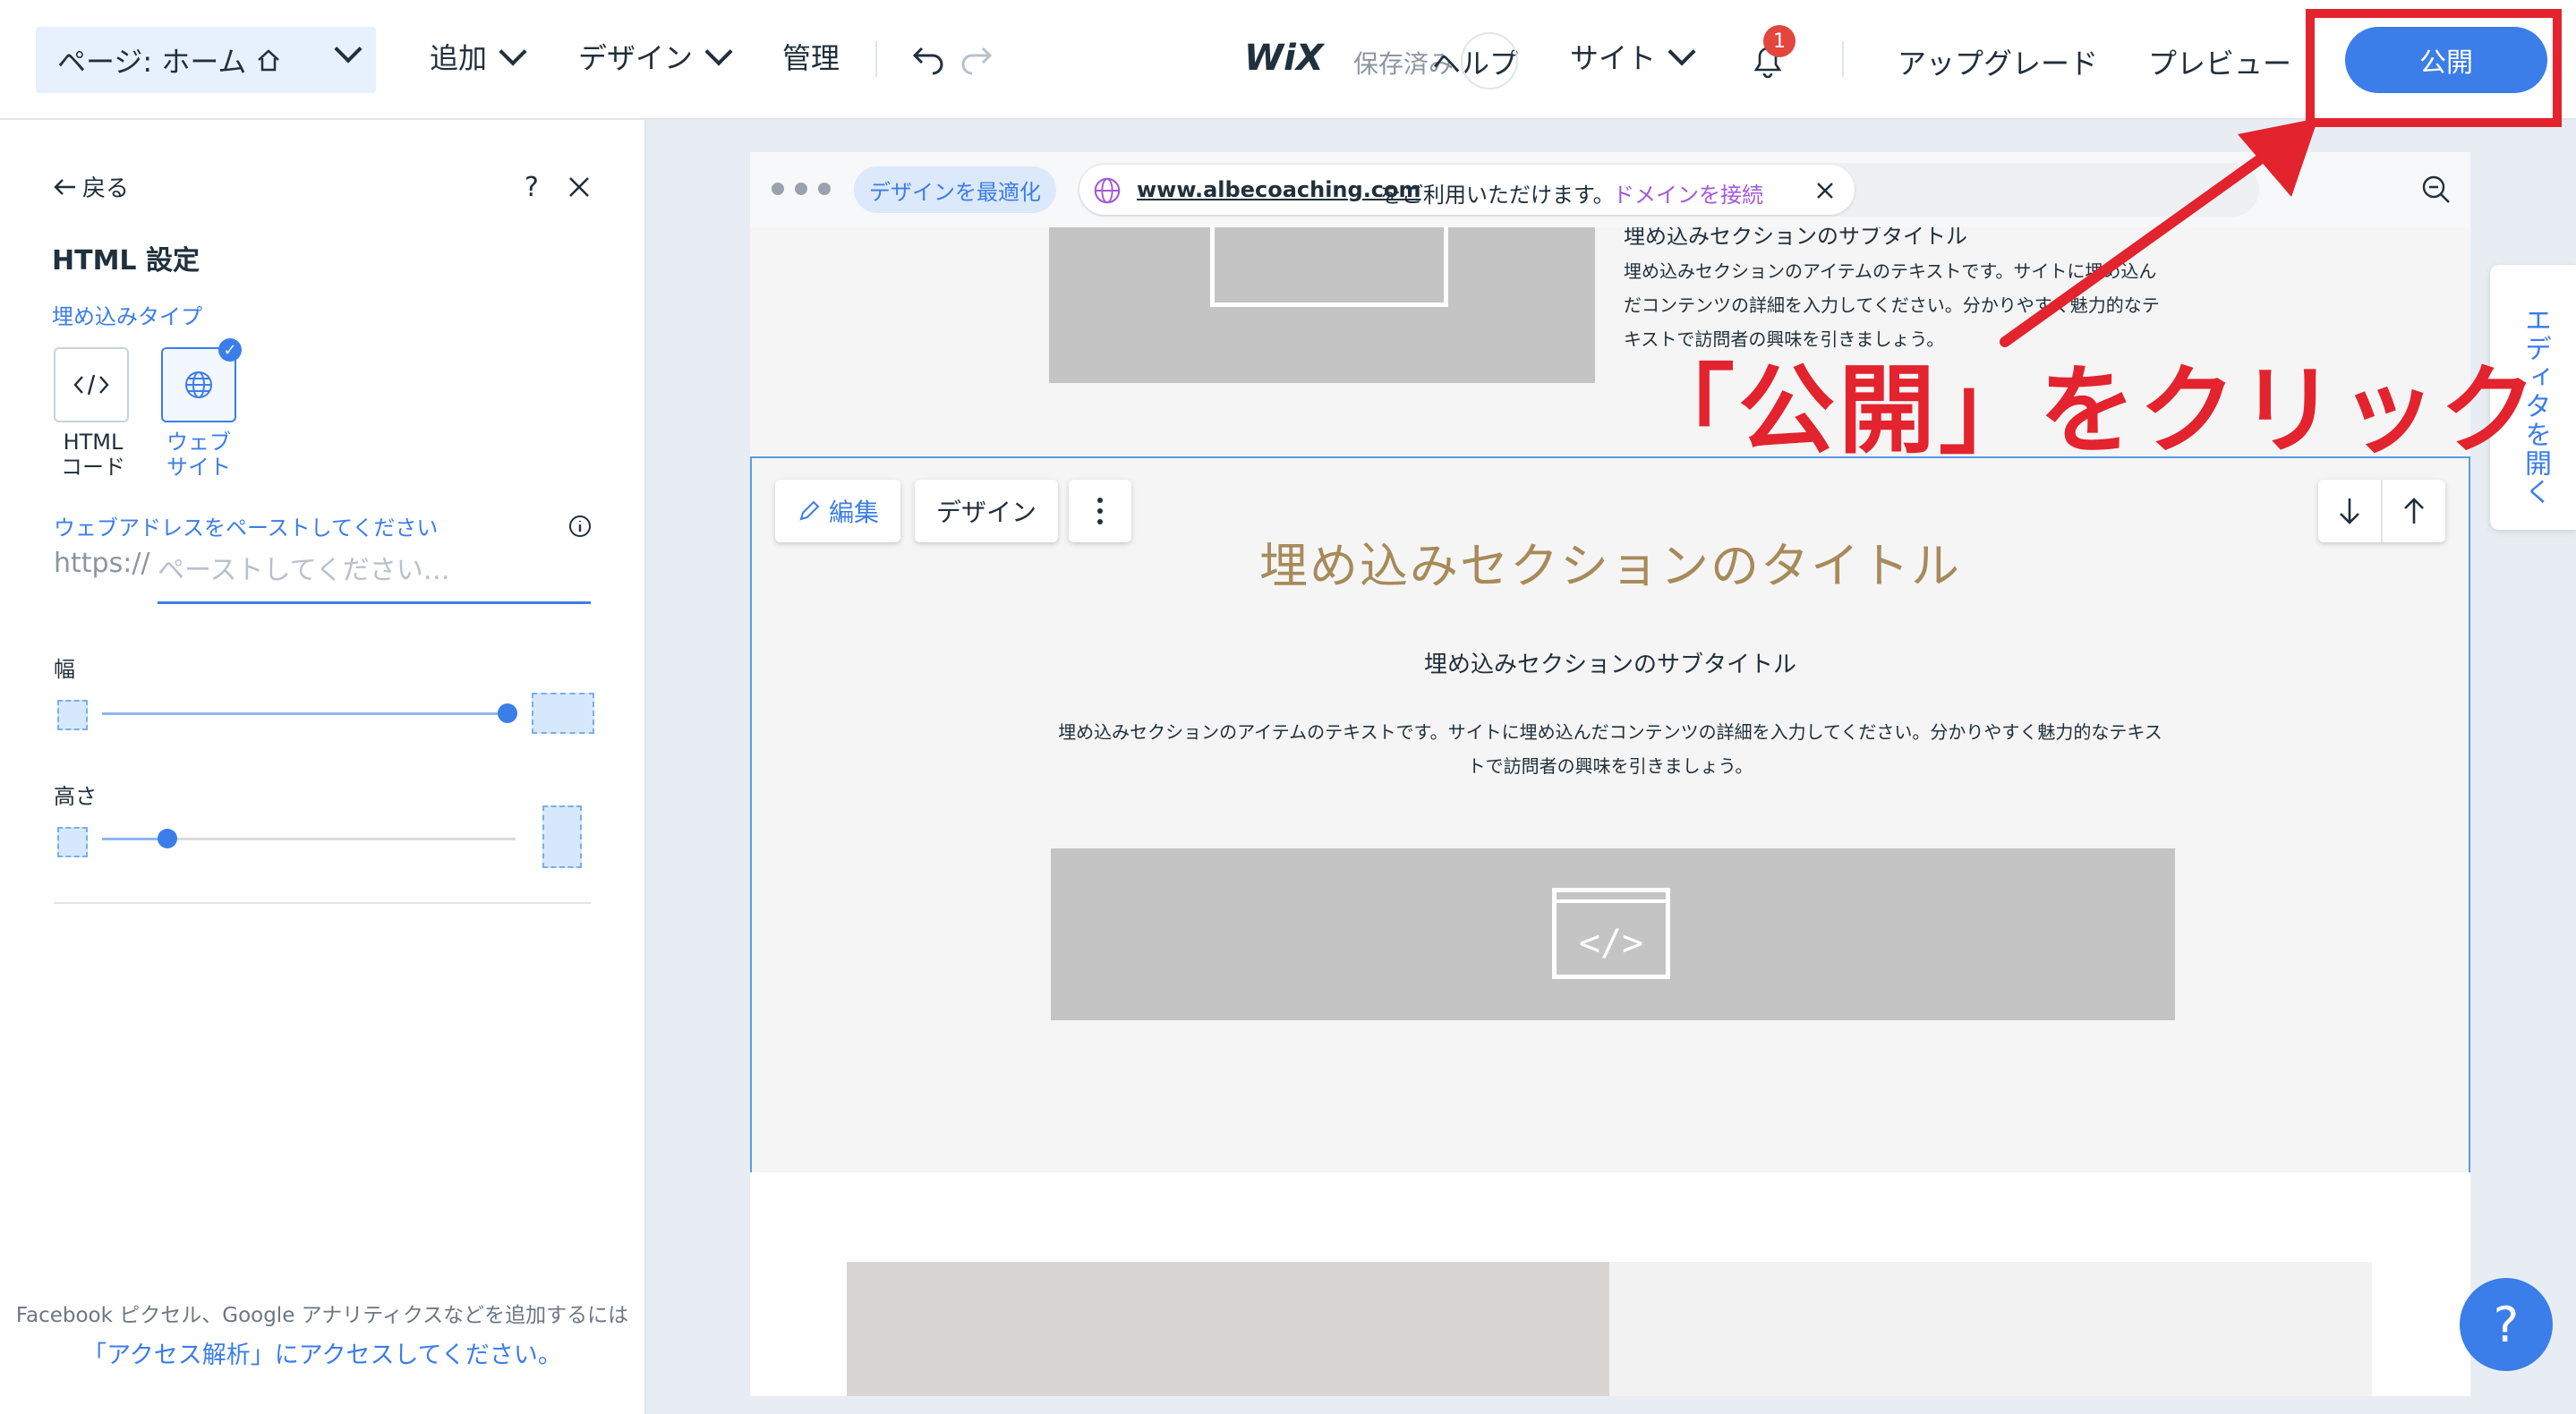  I want to click on height-min-icon, so click(72, 842).